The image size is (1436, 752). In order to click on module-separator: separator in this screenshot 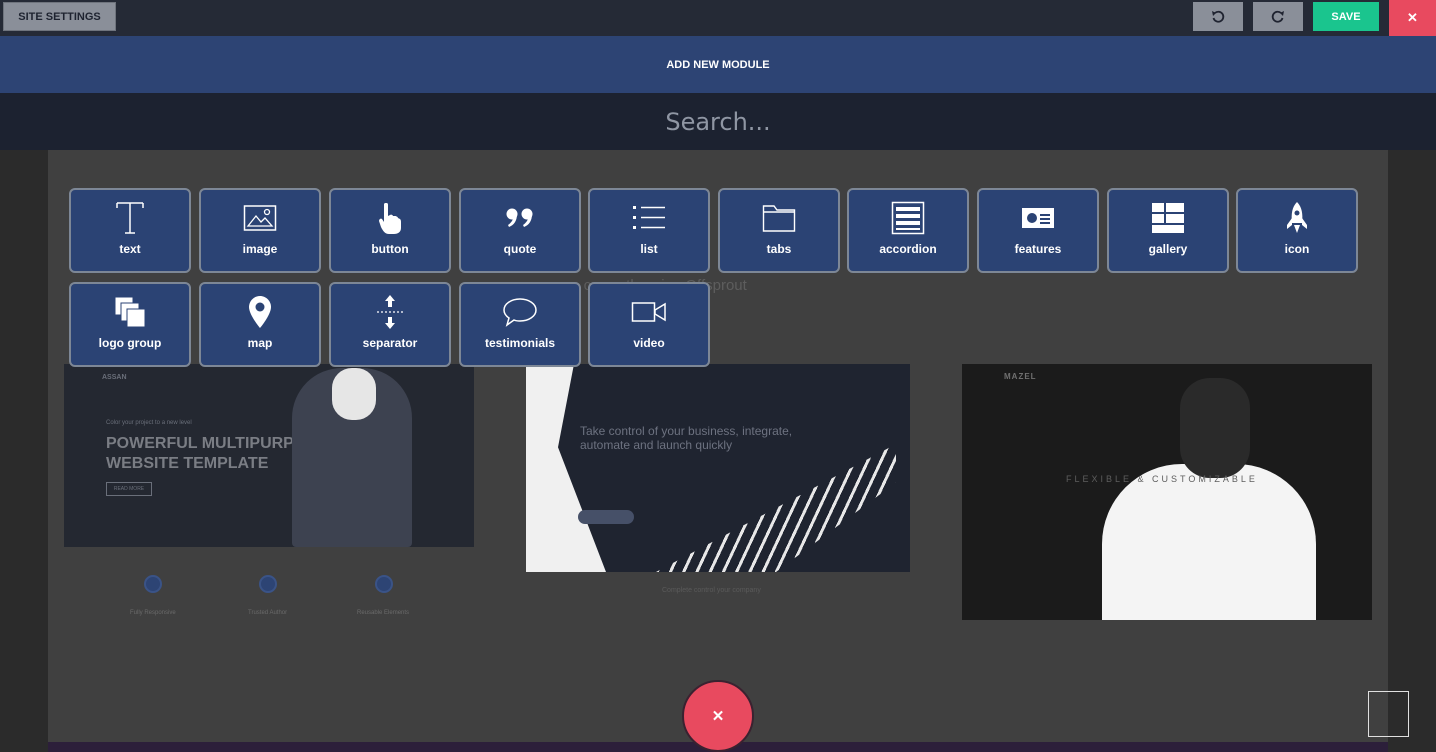, I will do `click(390, 324)`.